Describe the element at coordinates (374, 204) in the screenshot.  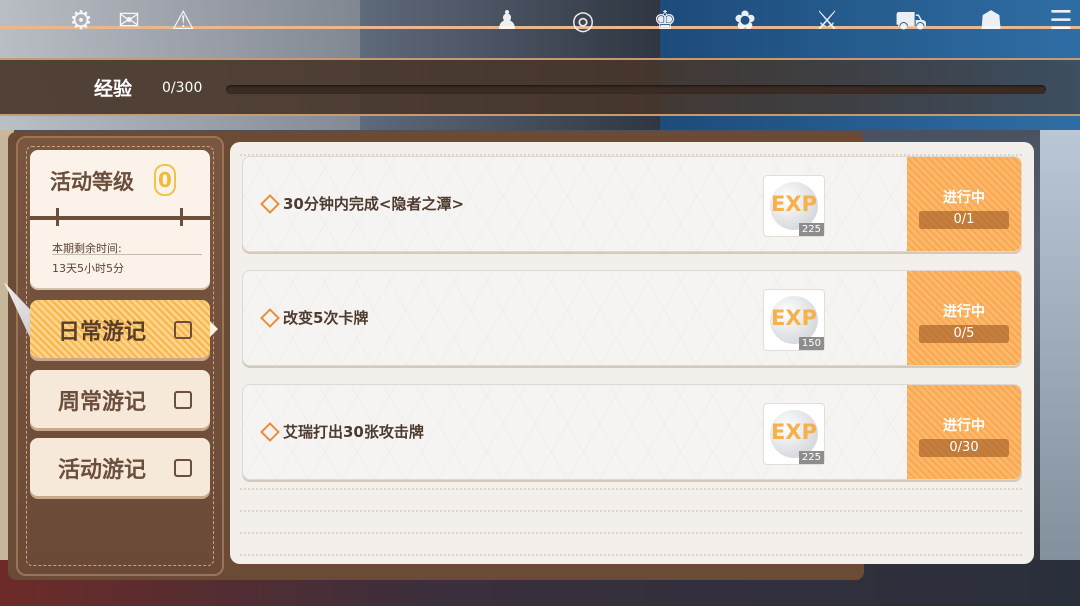
I see `task-name: 30分钟内完成<隐者之潭>` at that location.